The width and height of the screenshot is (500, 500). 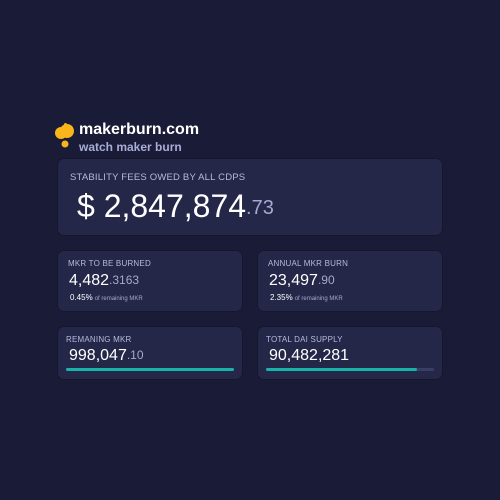 What do you see at coordinates (318, 299) in the screenshot?
I see `annual-mkr-burn-pct-sub: of remaining MKR` at bounding box center [318, 299].